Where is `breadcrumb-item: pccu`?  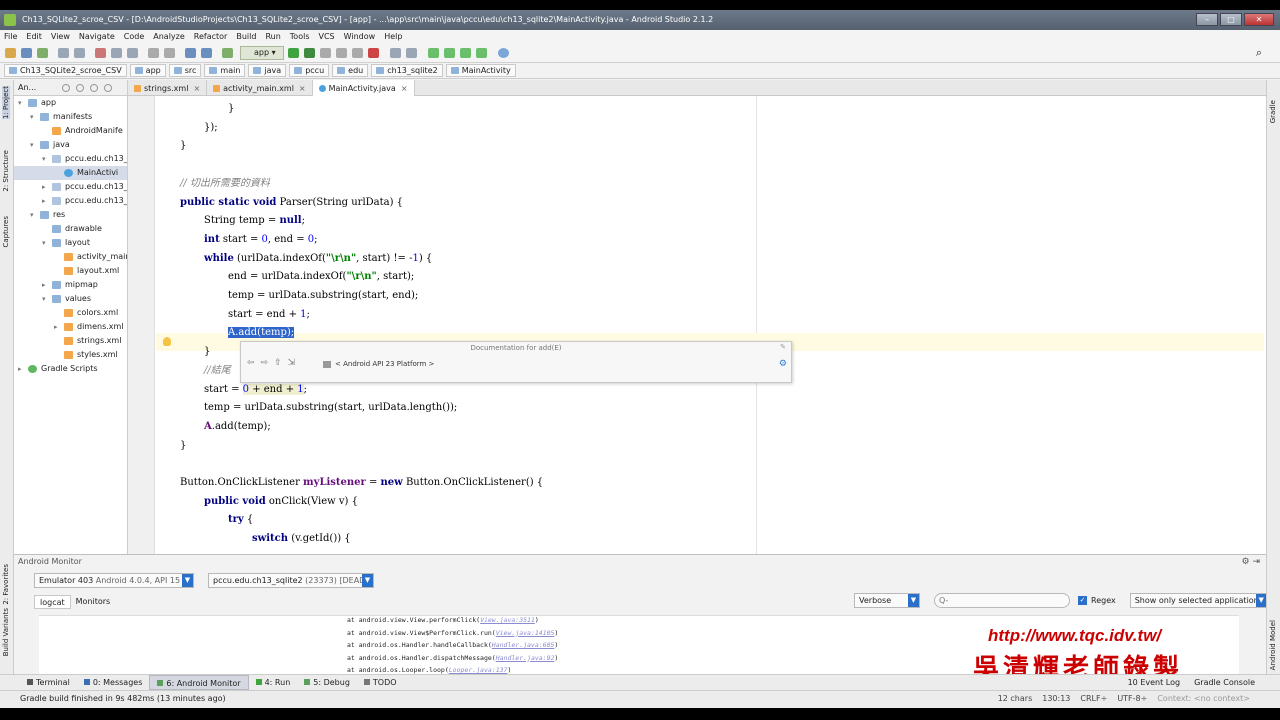
breadcrumb-item: pccu is located at coordinates (309, 70).